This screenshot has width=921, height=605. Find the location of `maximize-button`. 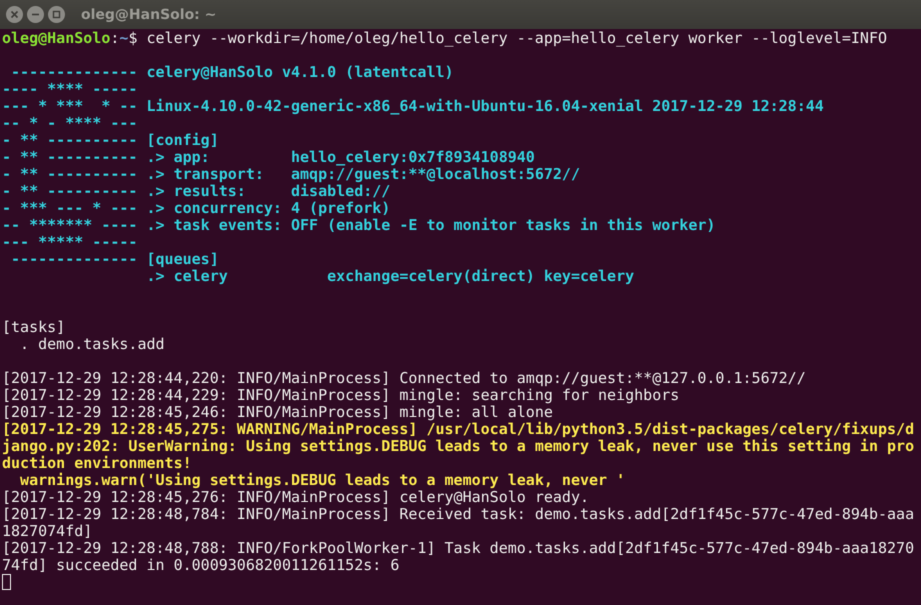

maximize-button is located at coordinates (56, 14).